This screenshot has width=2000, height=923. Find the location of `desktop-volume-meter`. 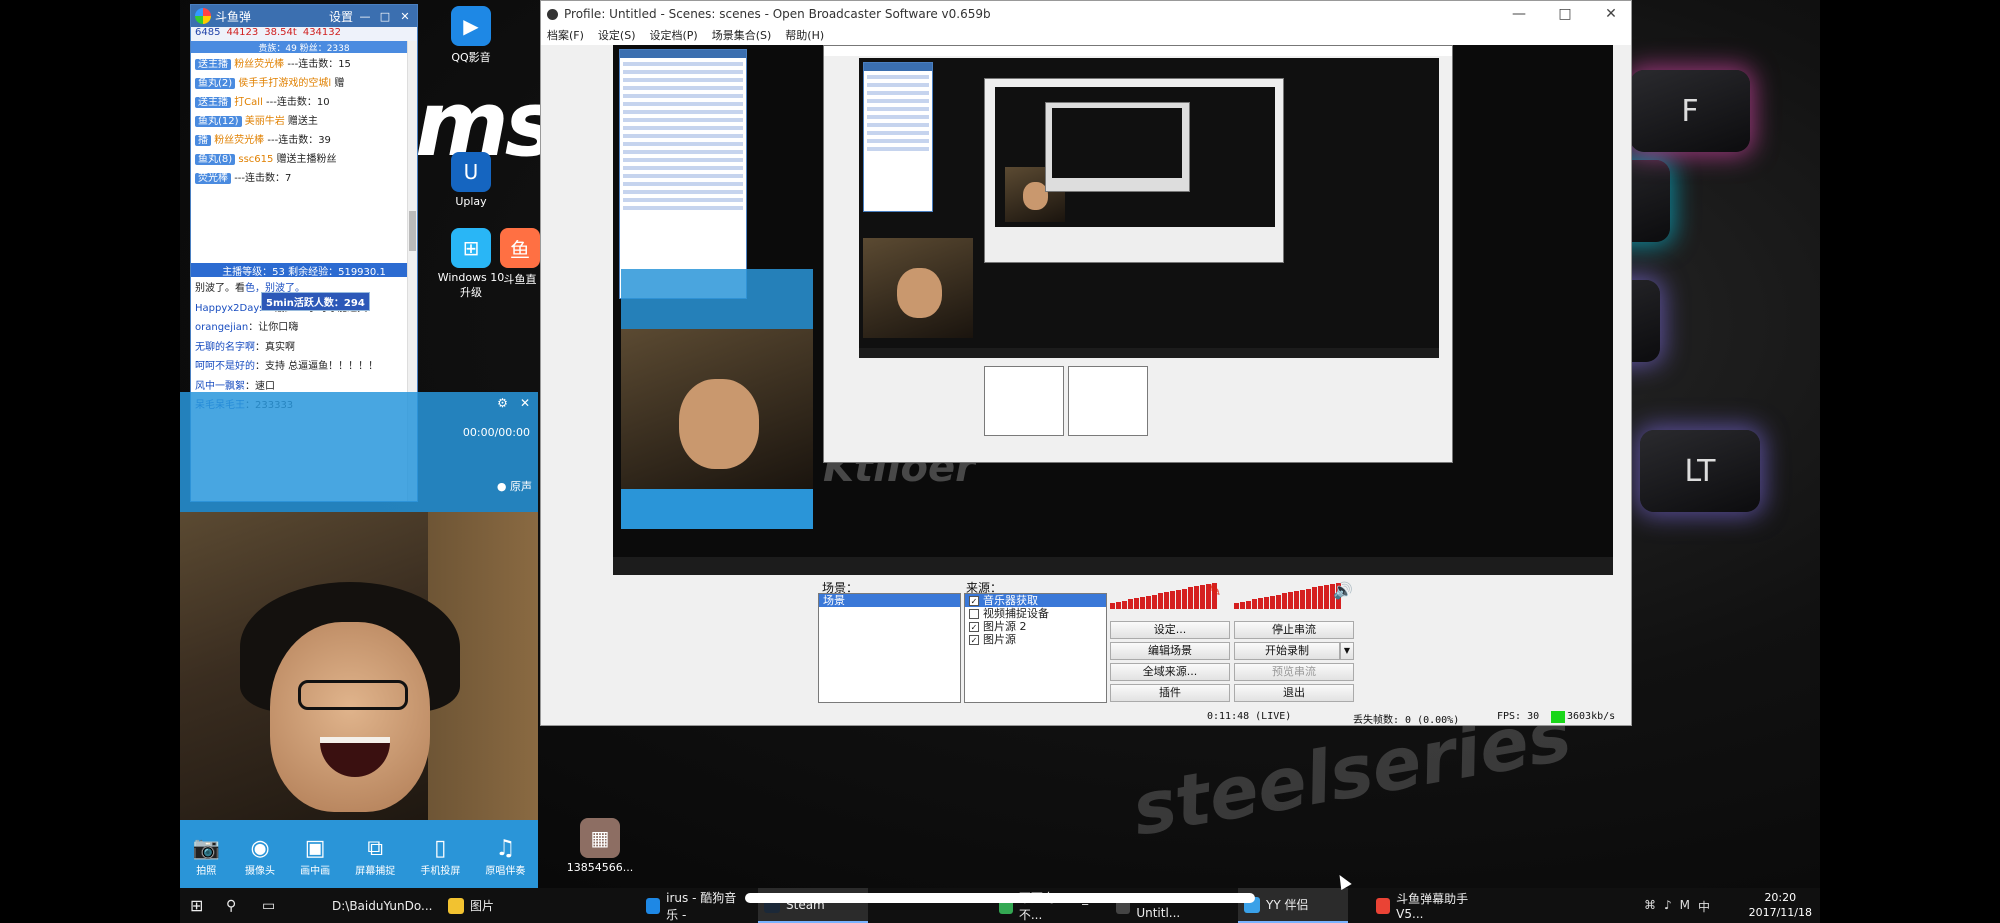

desktop-volume-meter is located at coordinates (1287, 595).